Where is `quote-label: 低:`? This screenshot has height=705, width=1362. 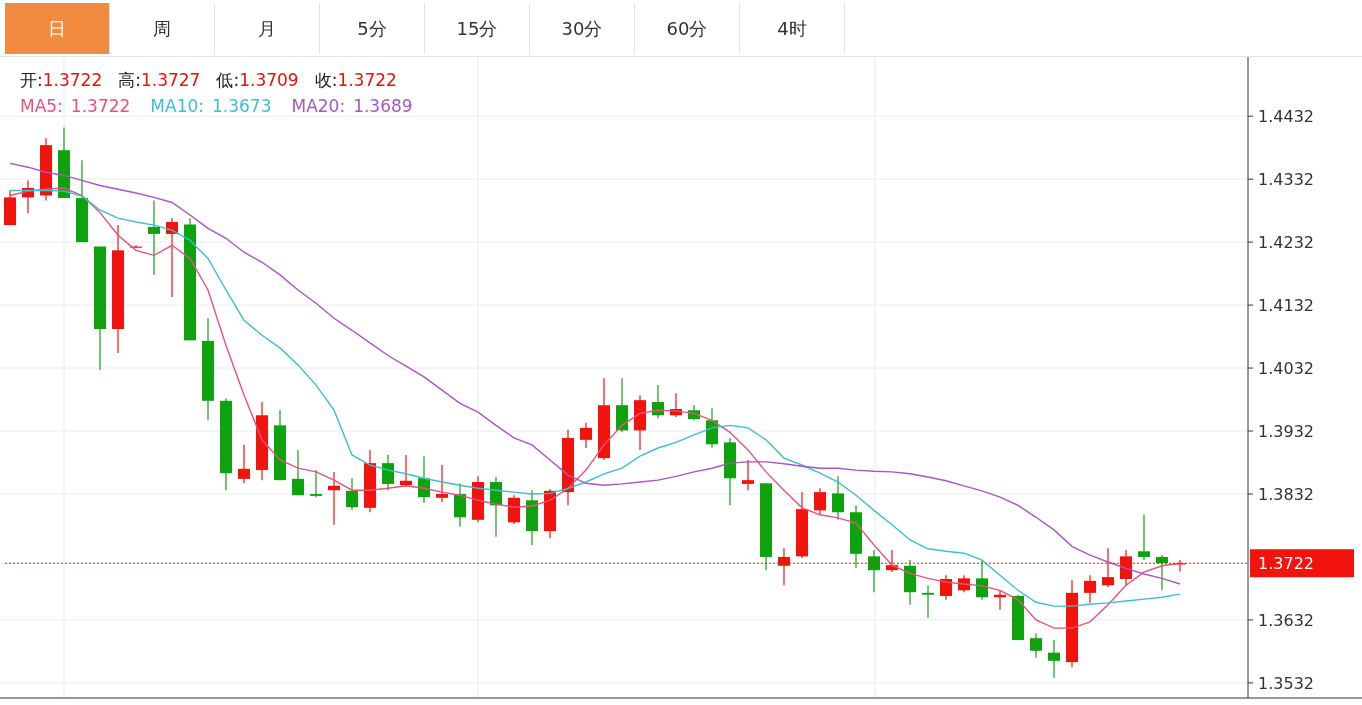 quote-label: 低: is located at coordinates (228, 80).